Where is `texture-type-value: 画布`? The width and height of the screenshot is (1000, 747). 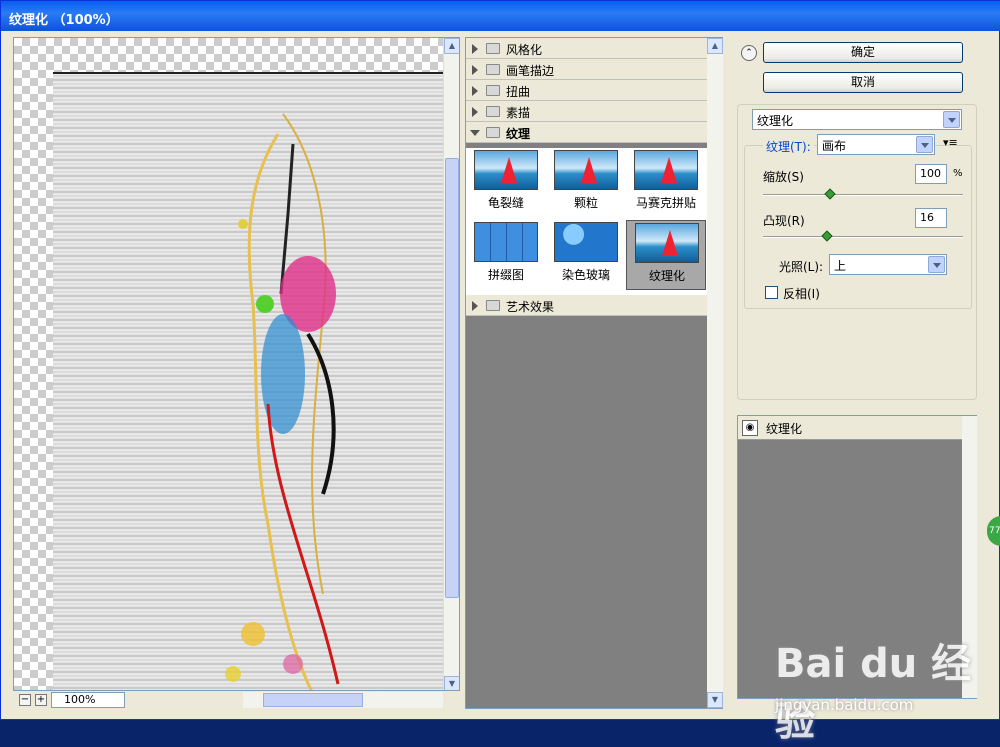 texture-type-value: 画布 is located at coordinates (834, 146).